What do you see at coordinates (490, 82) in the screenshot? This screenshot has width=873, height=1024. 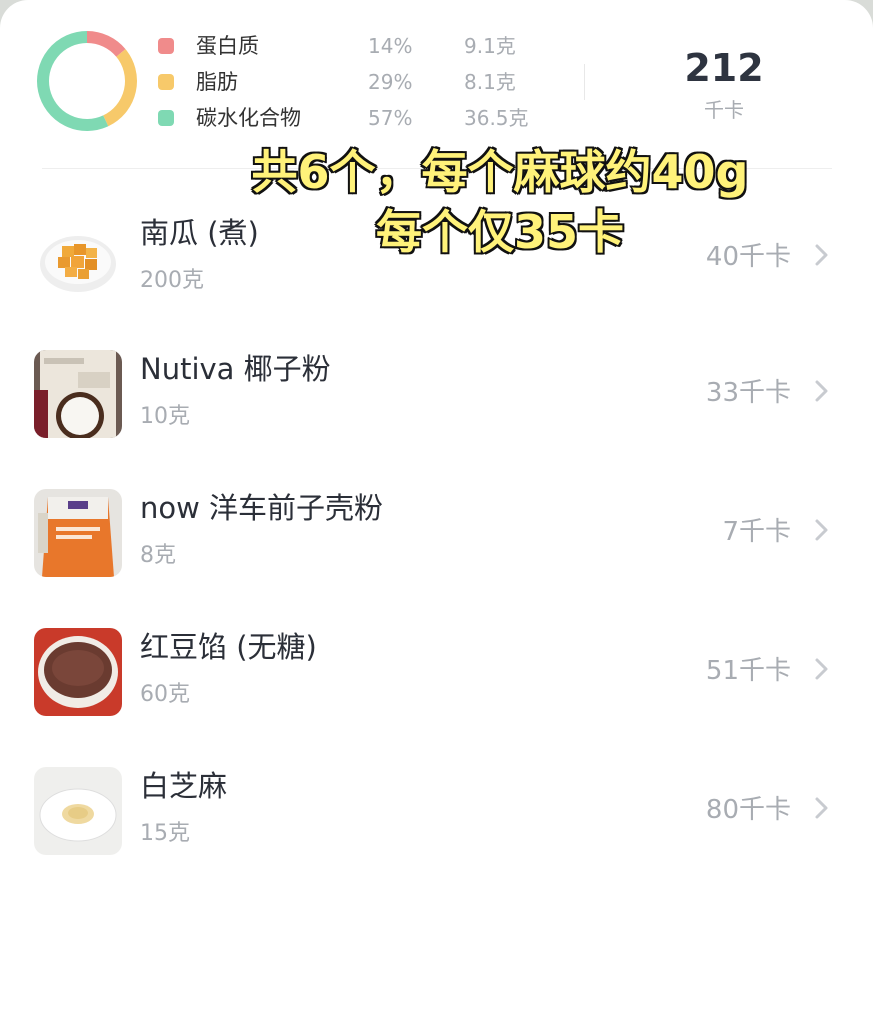 I see `macro-grams: 8.1克` at bounding box center [490, 82].